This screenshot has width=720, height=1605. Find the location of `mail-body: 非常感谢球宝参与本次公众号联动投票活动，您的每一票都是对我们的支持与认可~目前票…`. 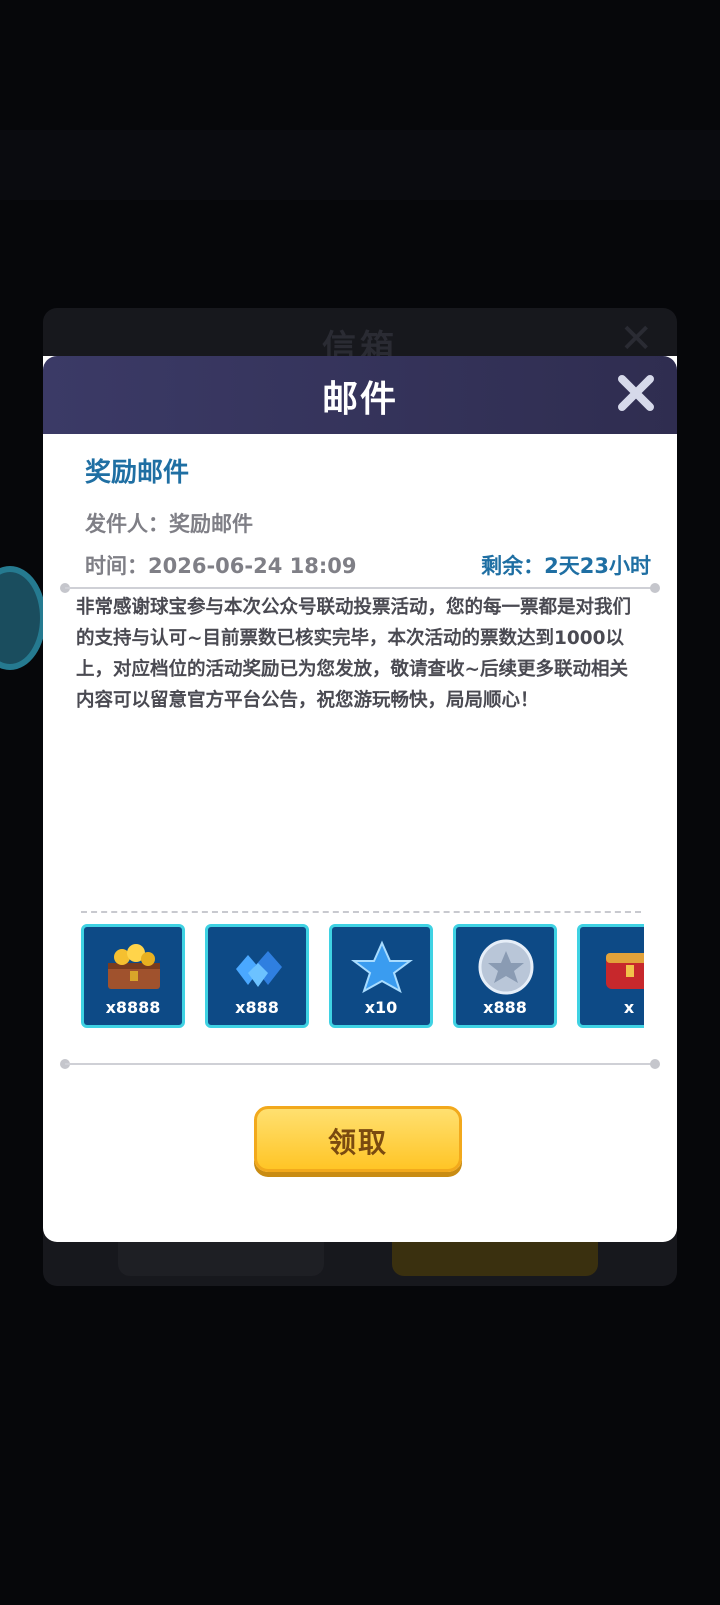

mail-body: 非常感谢球宝参与本次公众号联动投票活动，您的每一票都是对我们的支持与认可~目前票… is located at coordinates (354, 654).